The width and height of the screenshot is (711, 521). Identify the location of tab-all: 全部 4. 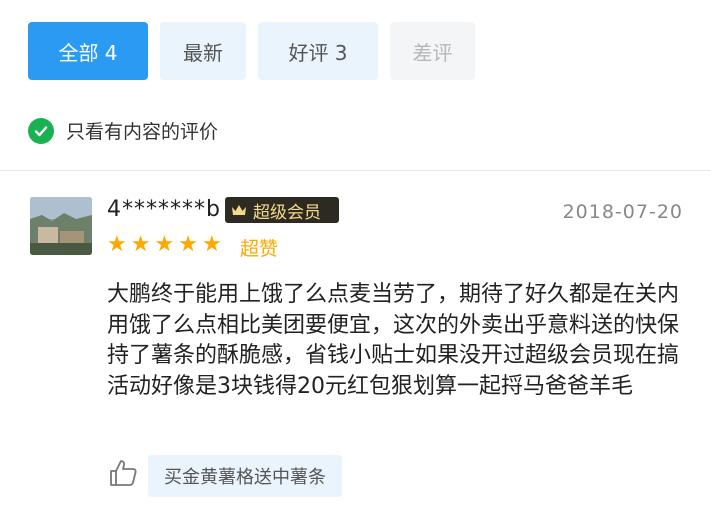
(88, 51).